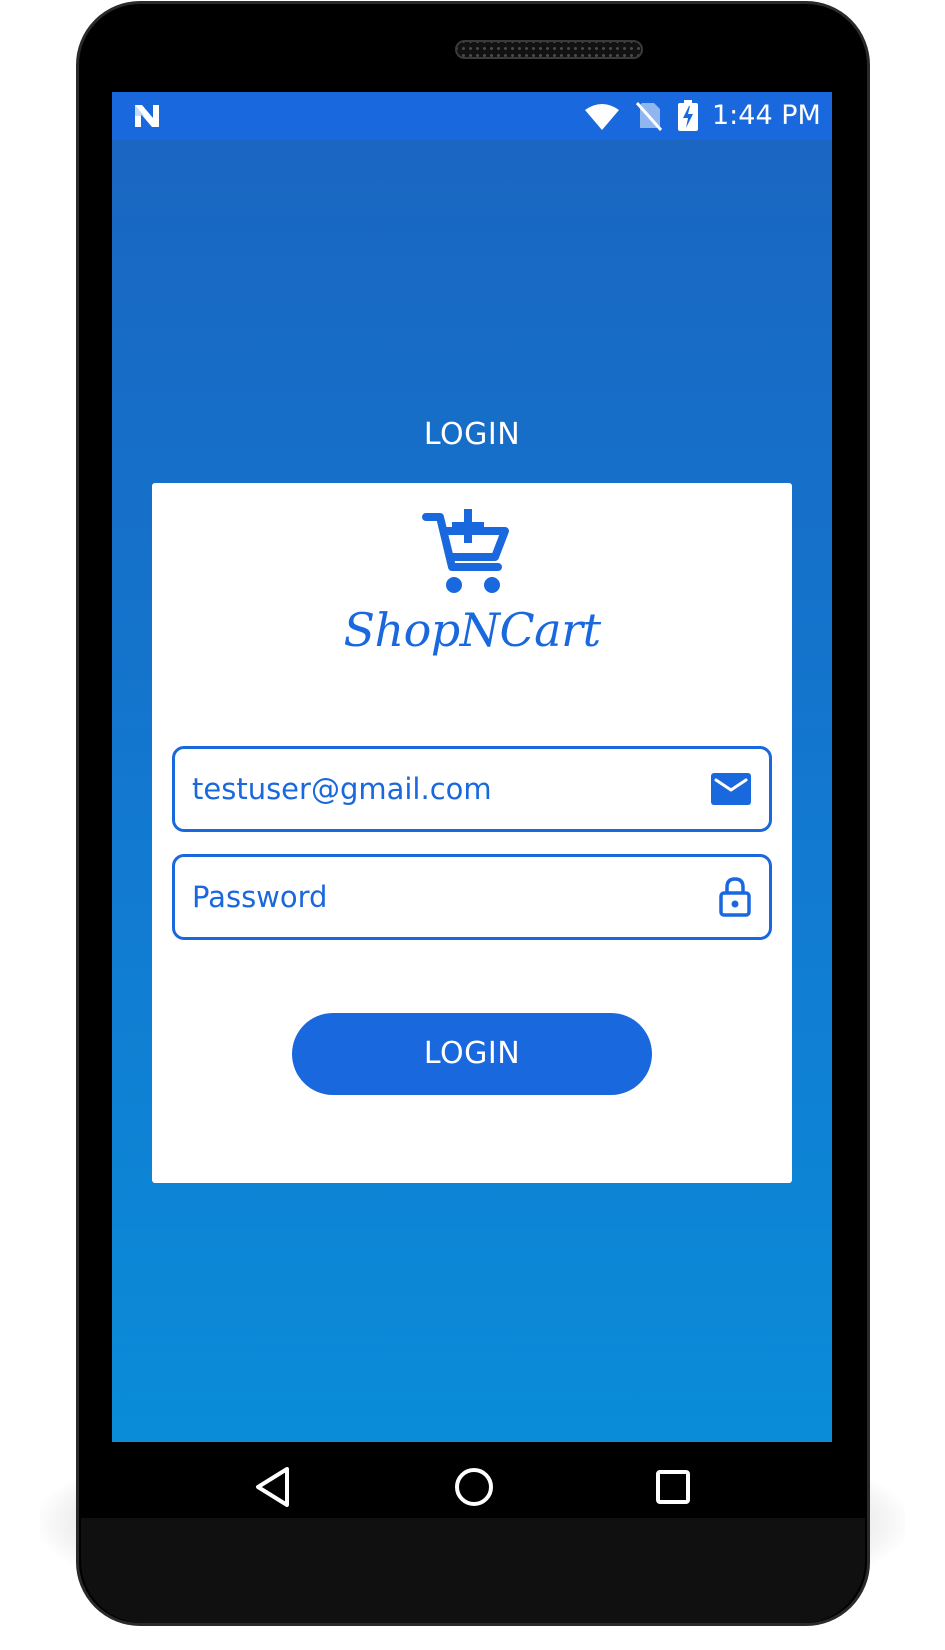  I want to click on navigation-bar, so click(472, 1492).